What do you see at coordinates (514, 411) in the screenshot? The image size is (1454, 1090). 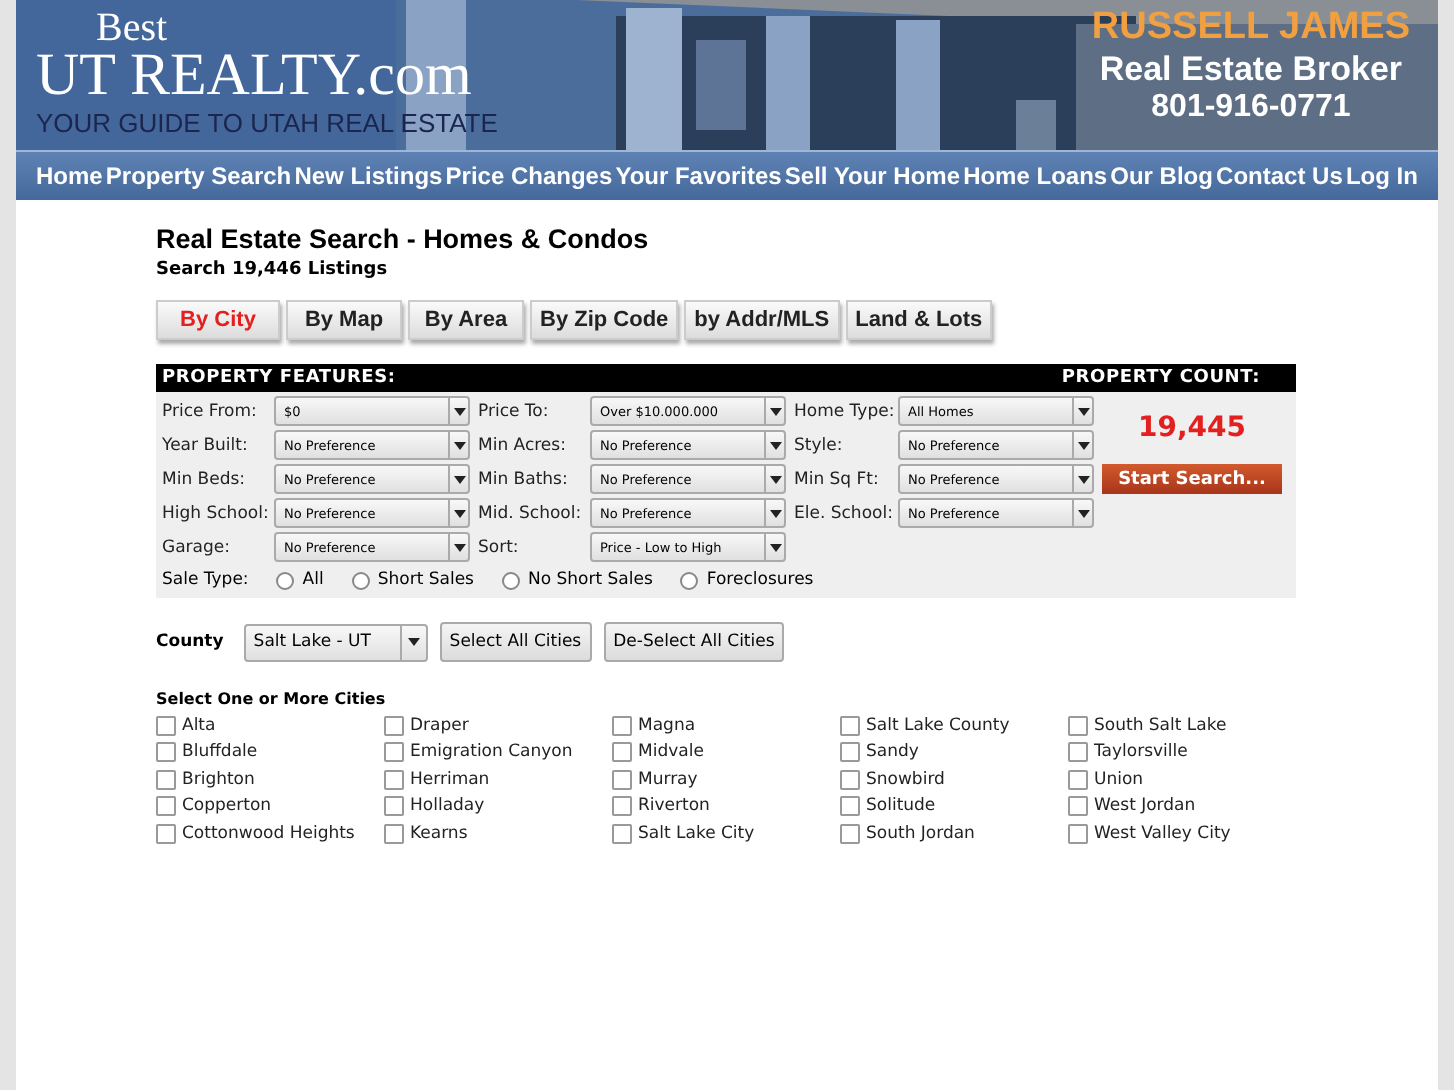 I see `field-label: Price To:` at bounding box center [514, 411].